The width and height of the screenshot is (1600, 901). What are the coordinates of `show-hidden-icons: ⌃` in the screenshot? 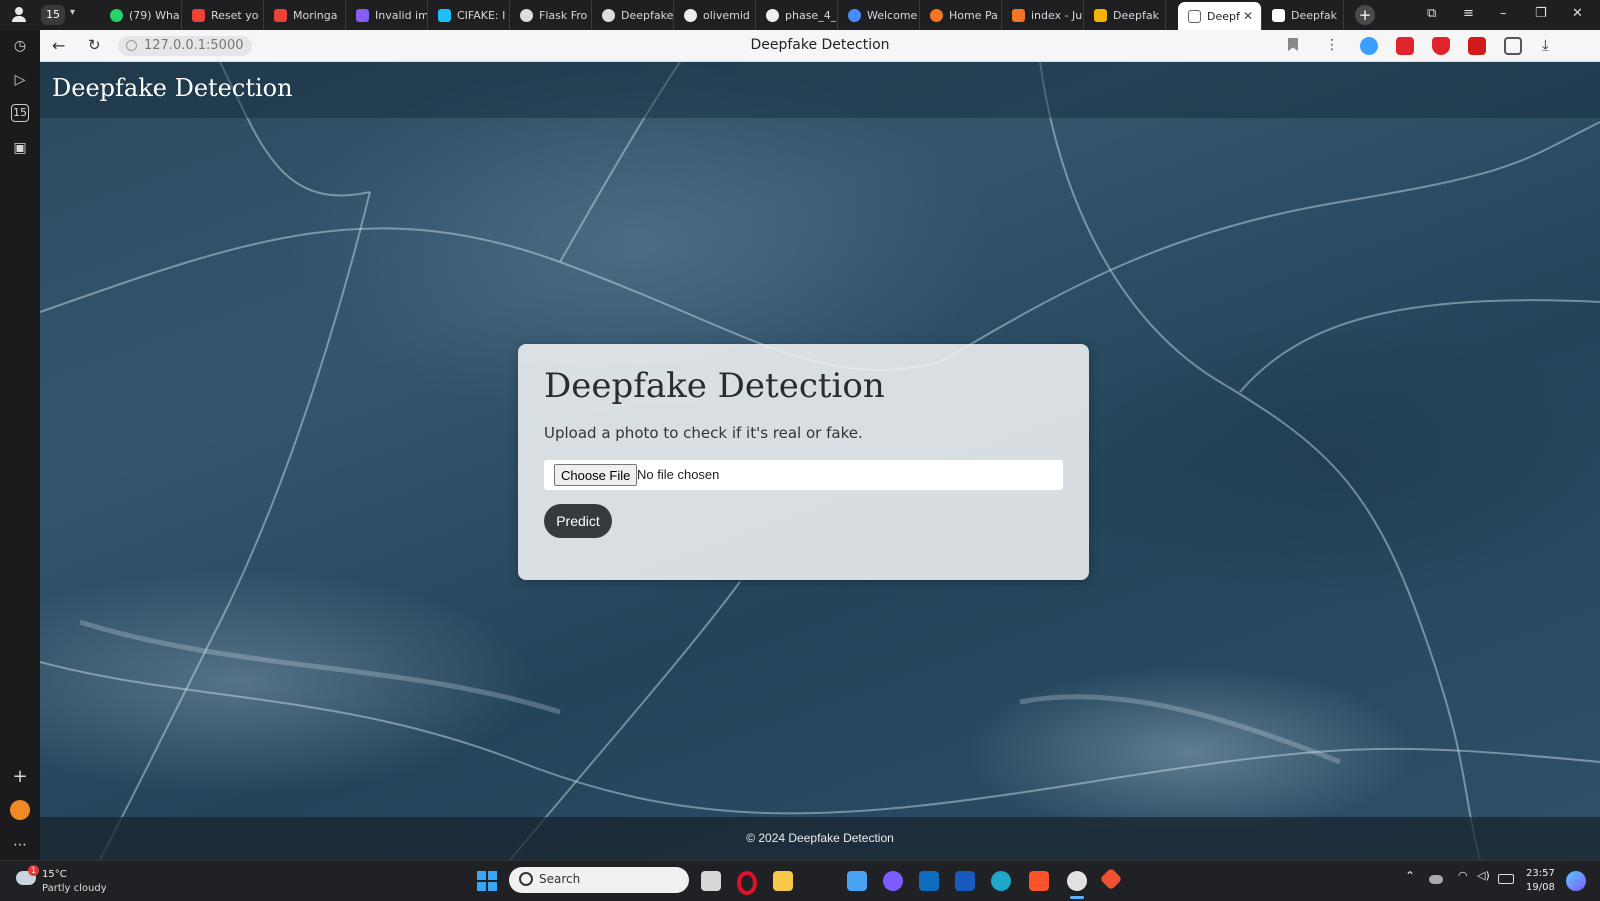 It's located at (1410, 876).